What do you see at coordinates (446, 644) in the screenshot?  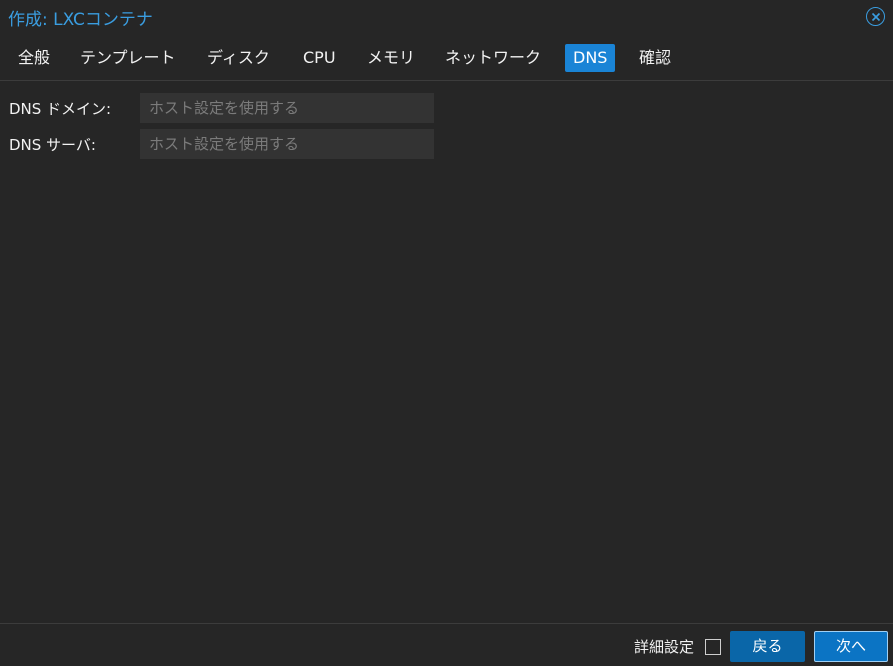 I see `dialog-footer: 詳細設定 戻る 次へ` at bounding box center [446, 644].